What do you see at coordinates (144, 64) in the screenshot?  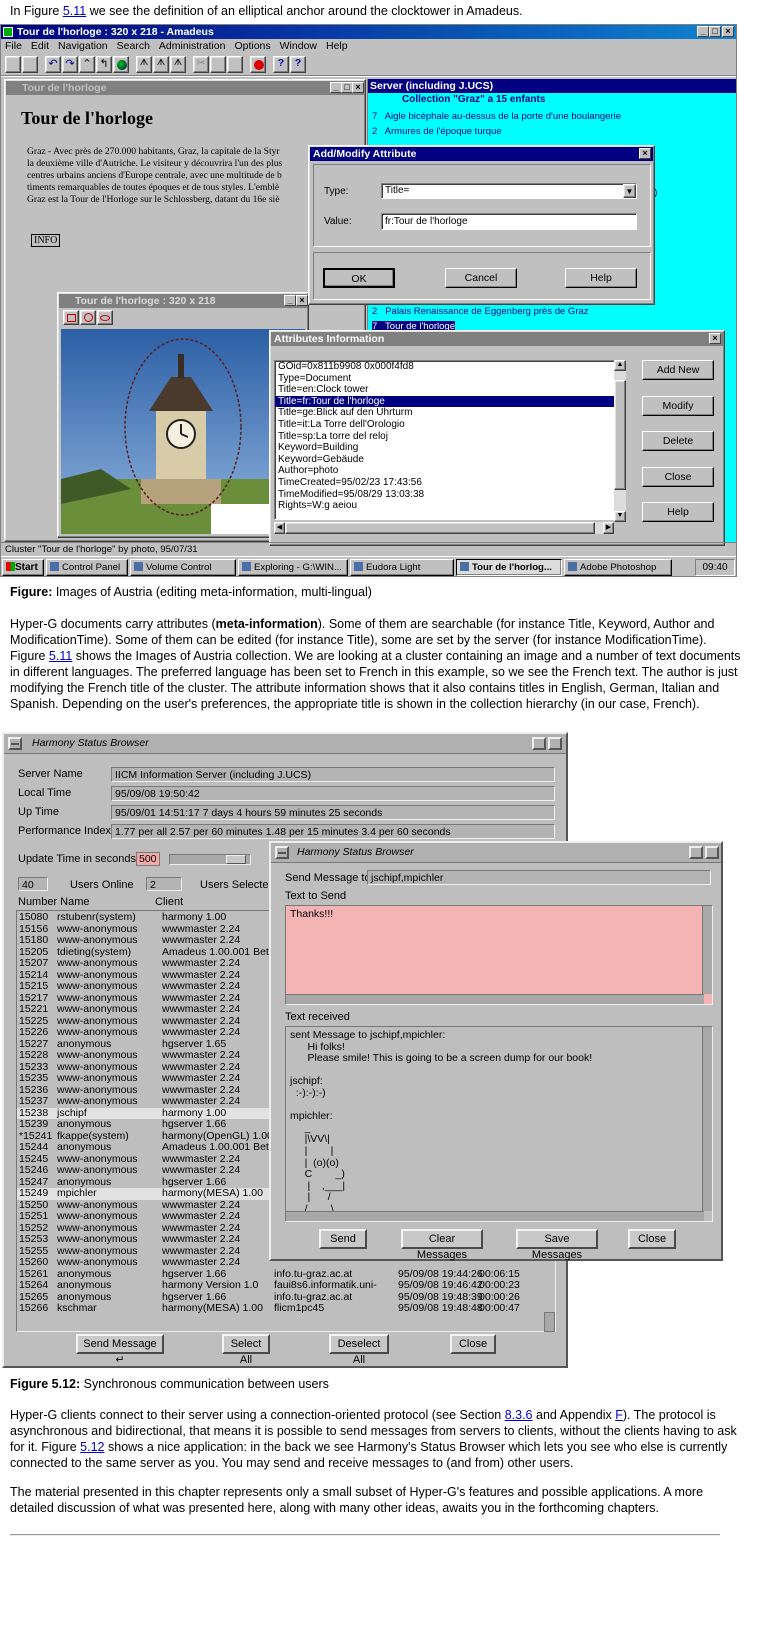 I see `search-icon: ᗑ` at bounding box center [144, 64].